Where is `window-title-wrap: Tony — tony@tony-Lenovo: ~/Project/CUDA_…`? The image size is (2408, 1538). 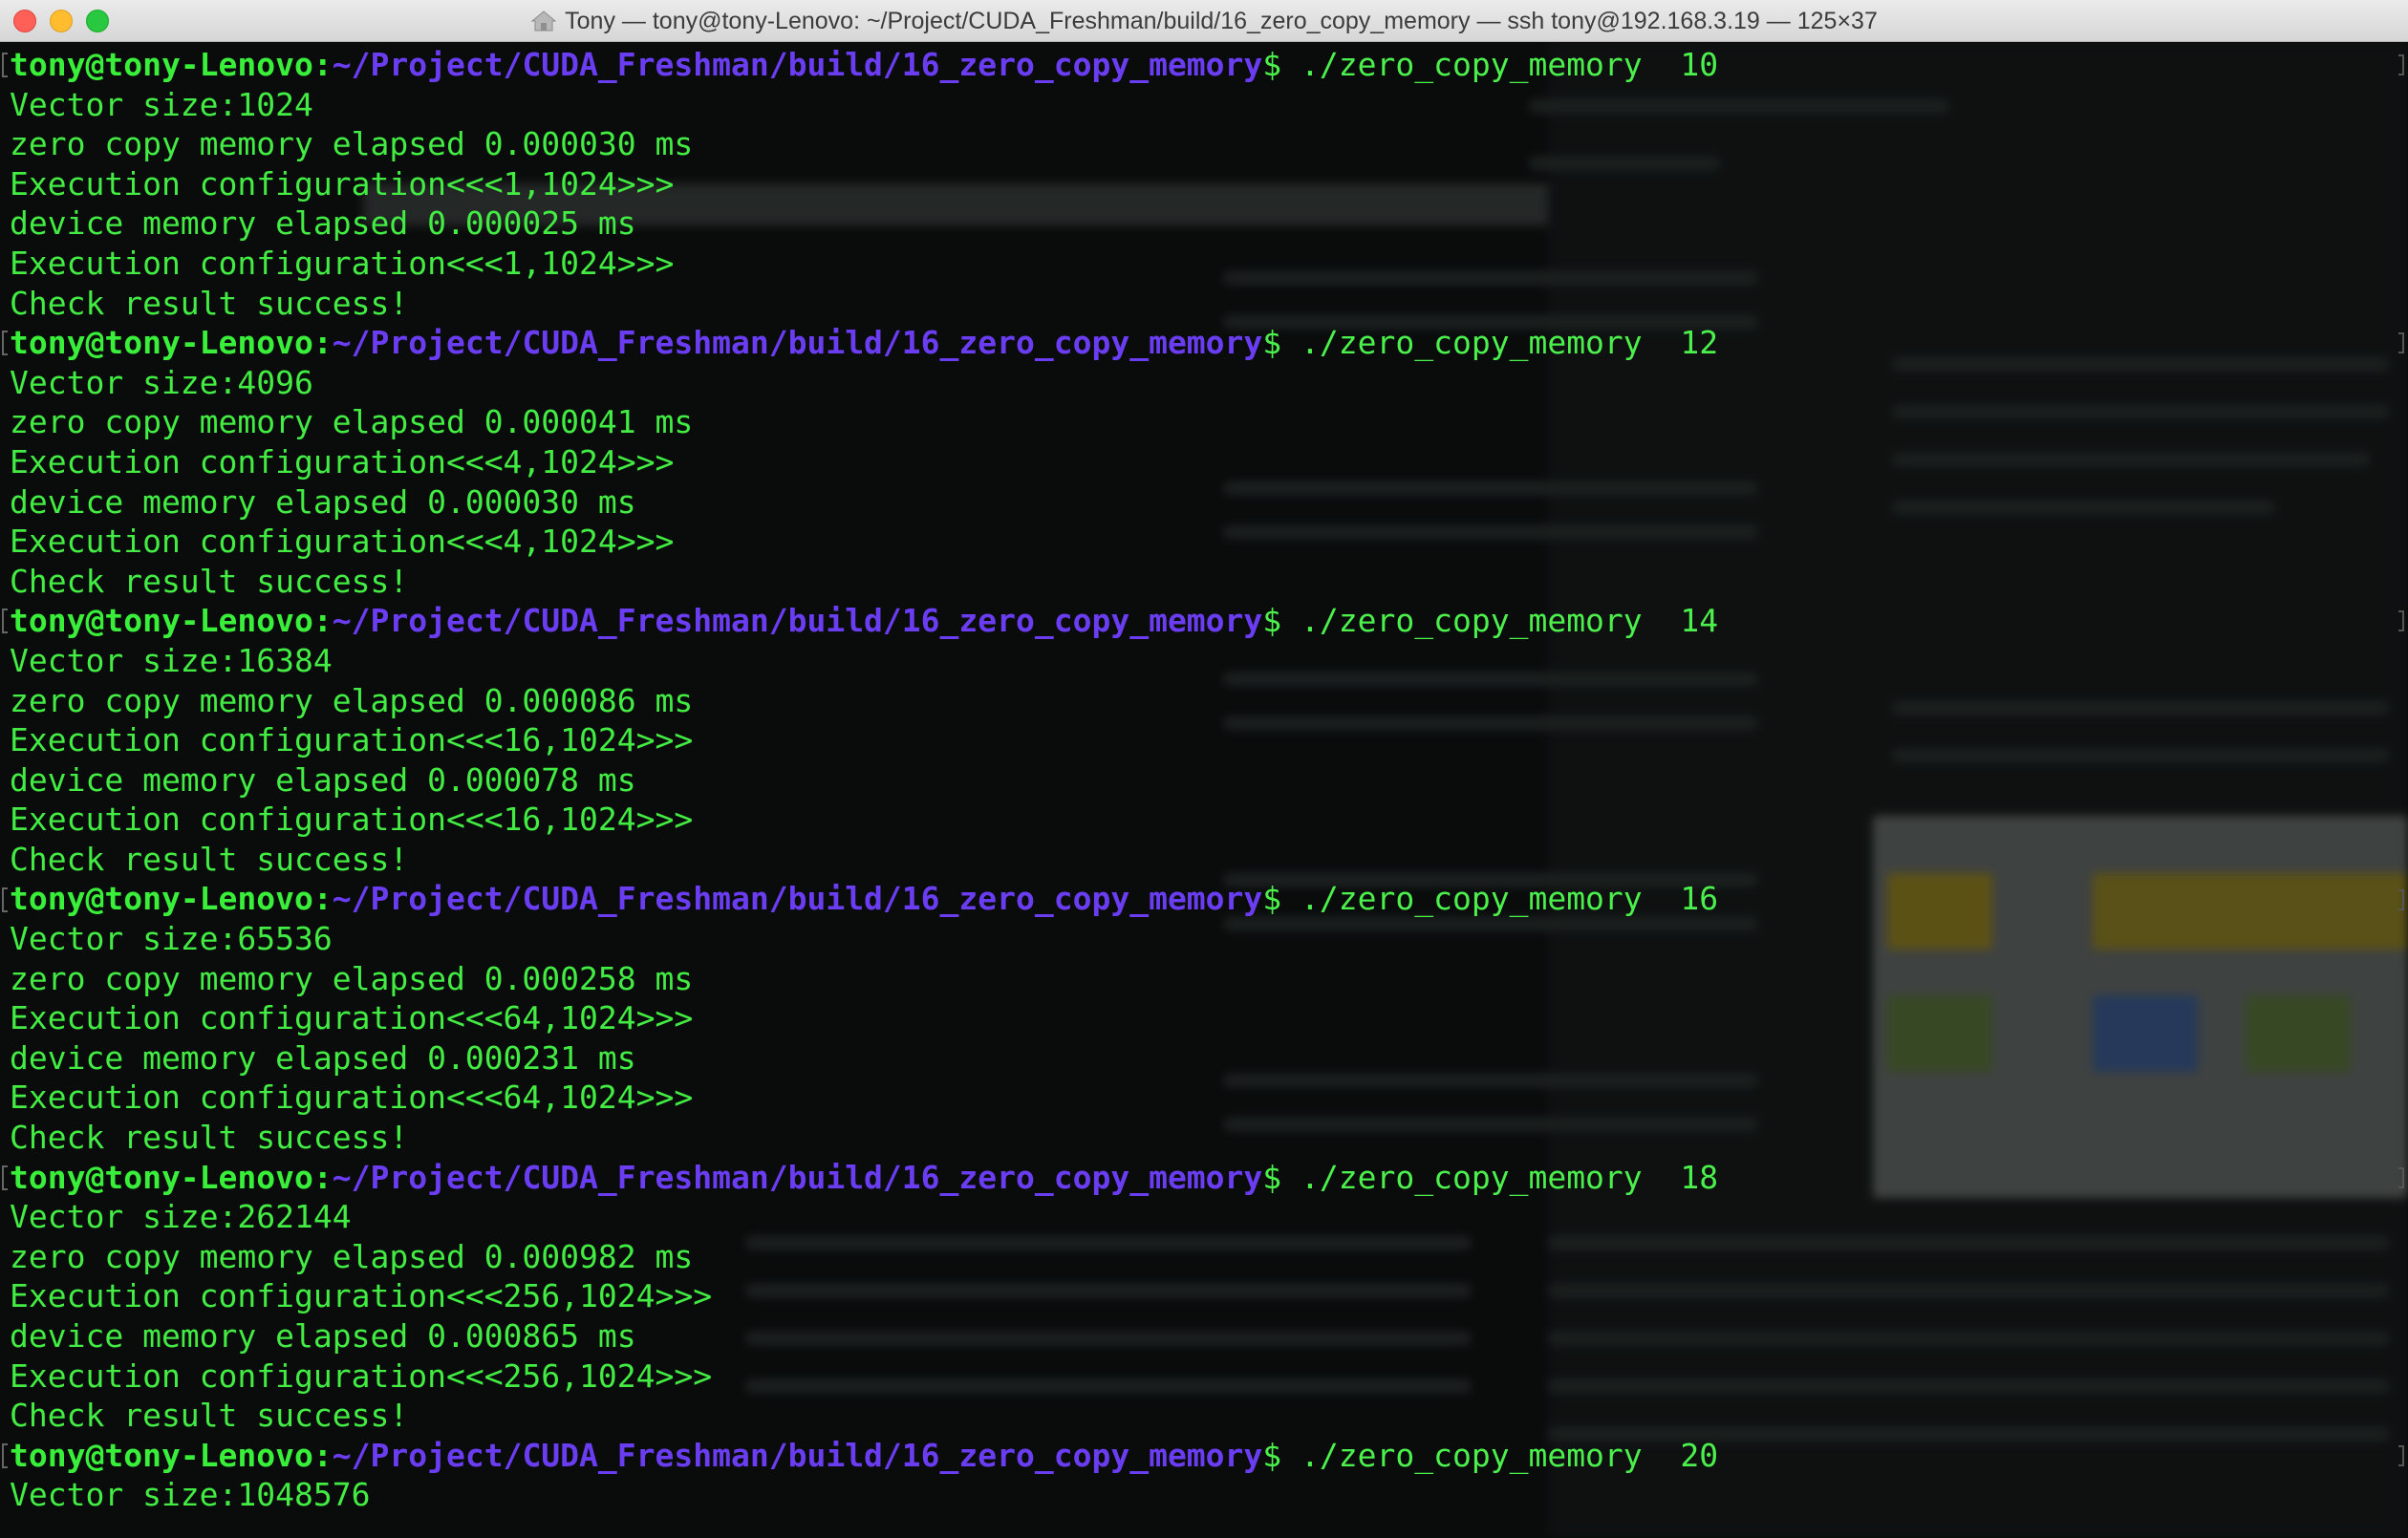
window-title-wrap: Tony — tony@tony-Lenovo: ~/Project/CUDA_… is located at coordinates (1204, 21).